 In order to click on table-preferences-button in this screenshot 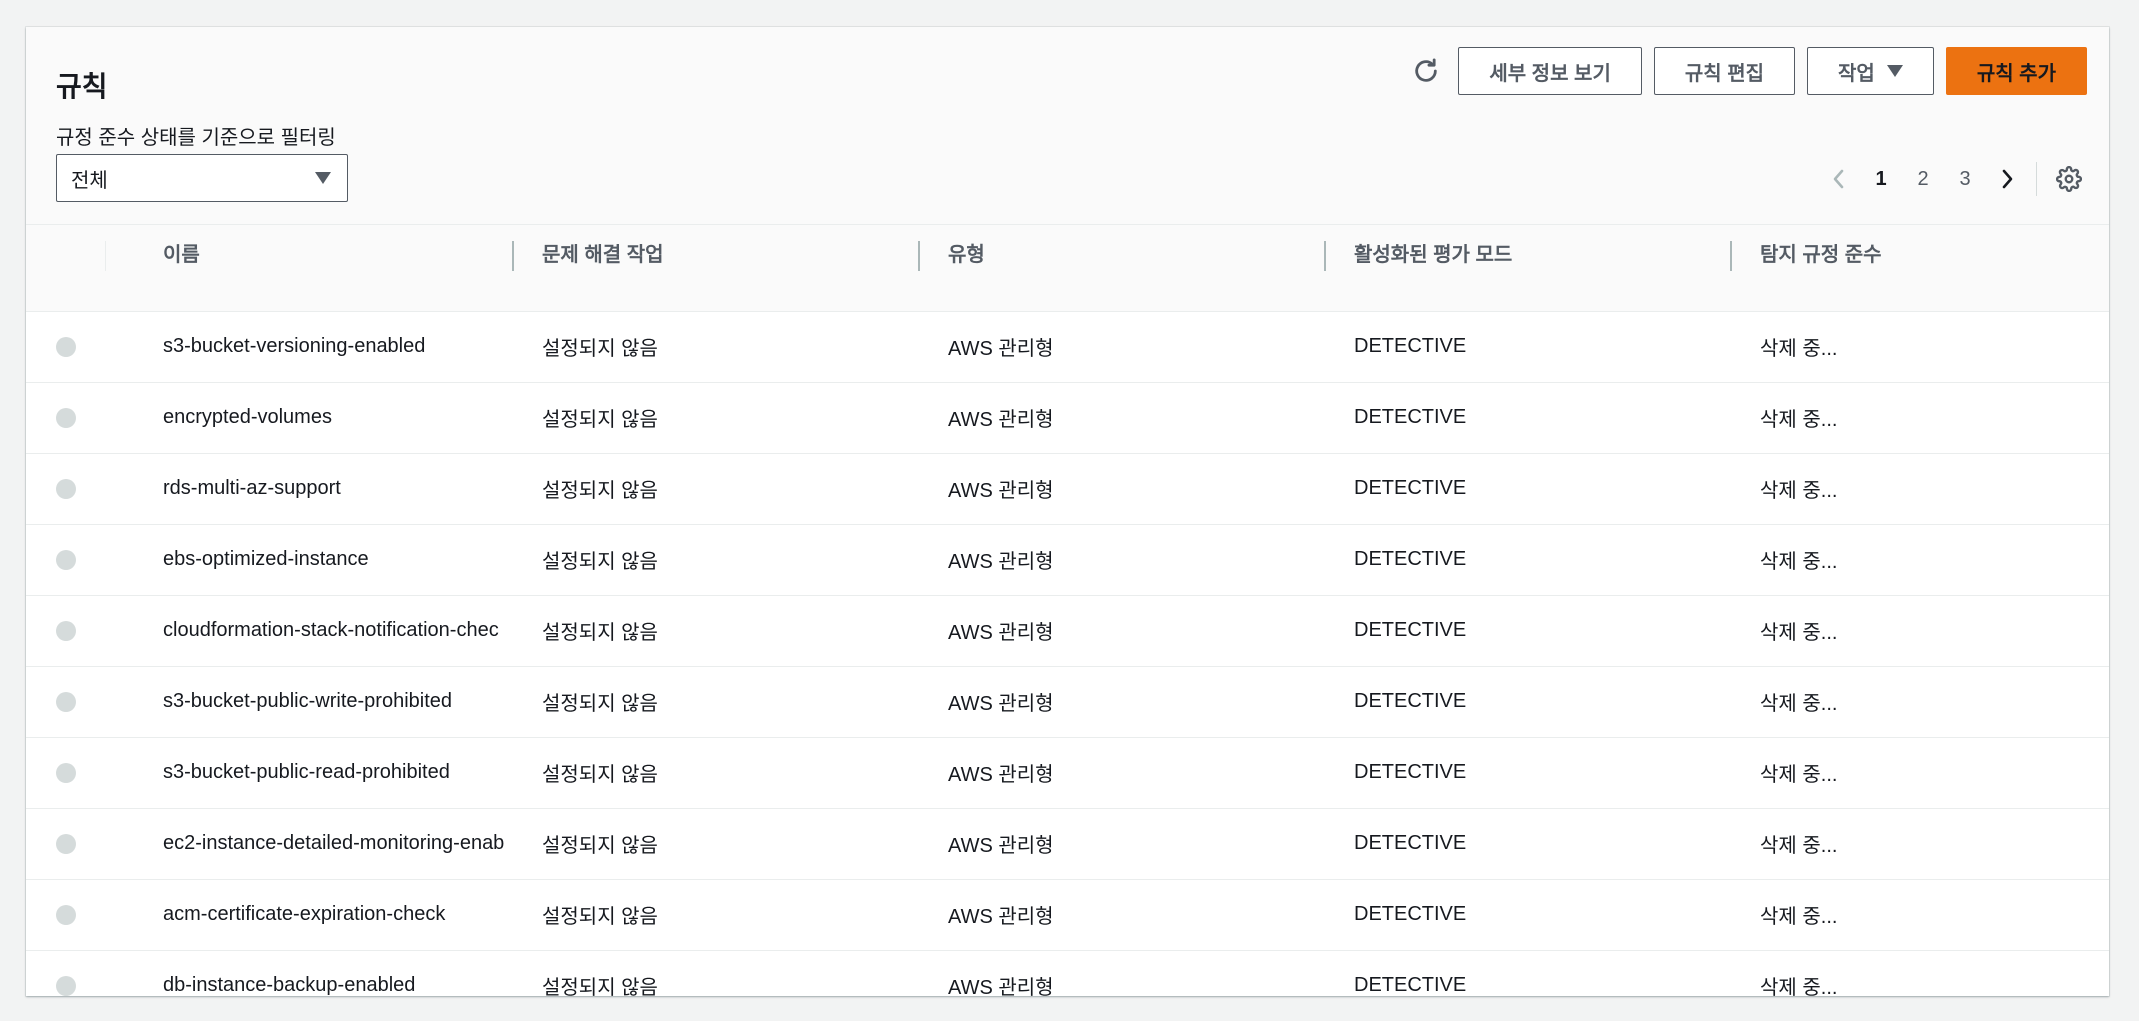, I will do `click(2069, 179)`.